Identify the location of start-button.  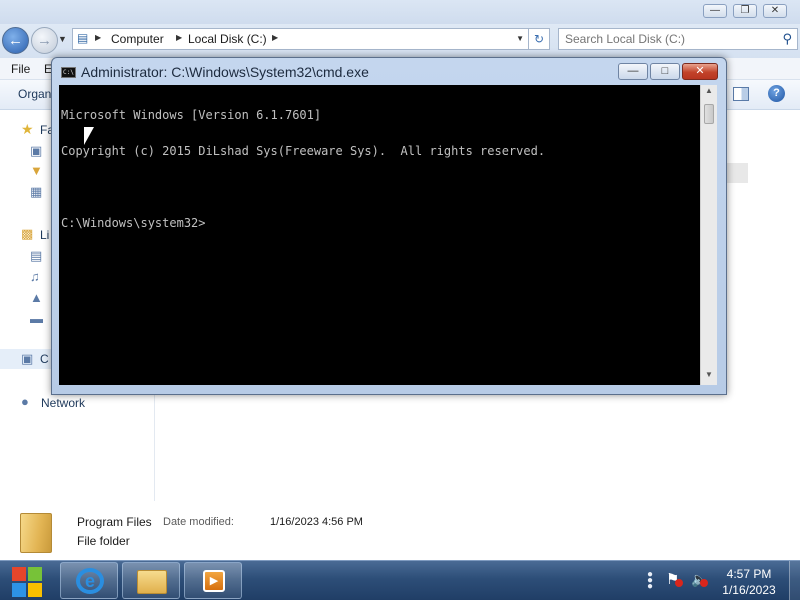
(26, 581).